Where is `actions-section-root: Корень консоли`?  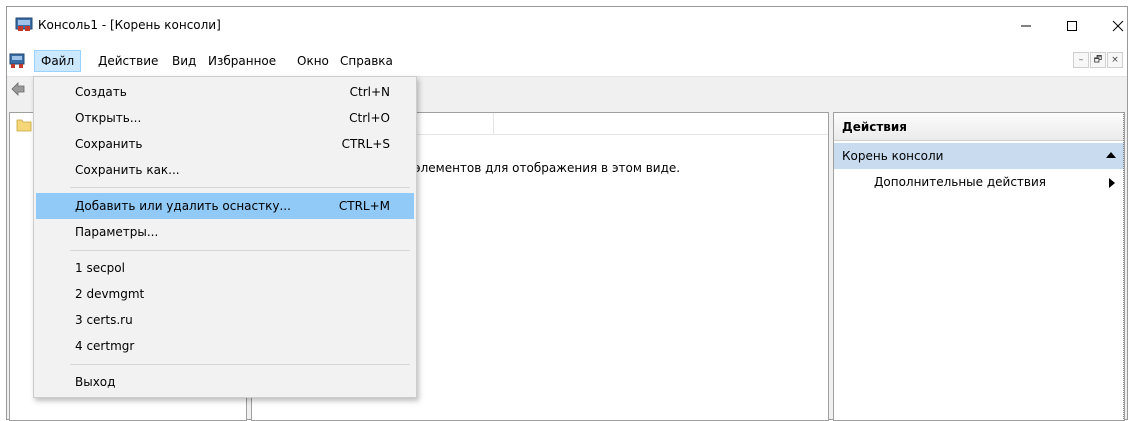 actions-section-root: Корень консоли is located at coordinates (979, 156).